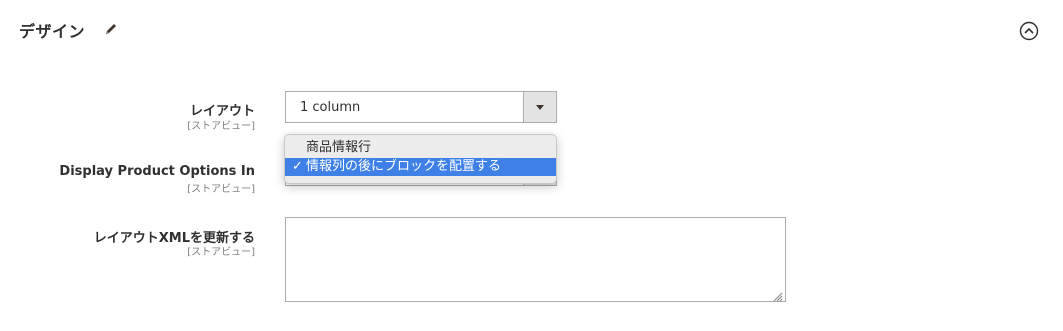 This screenshot has width=1063, height=331. Describe the element at coordinates (1029, 31) in the screenshot. I see `chevron-up-circle-icon` at that location.